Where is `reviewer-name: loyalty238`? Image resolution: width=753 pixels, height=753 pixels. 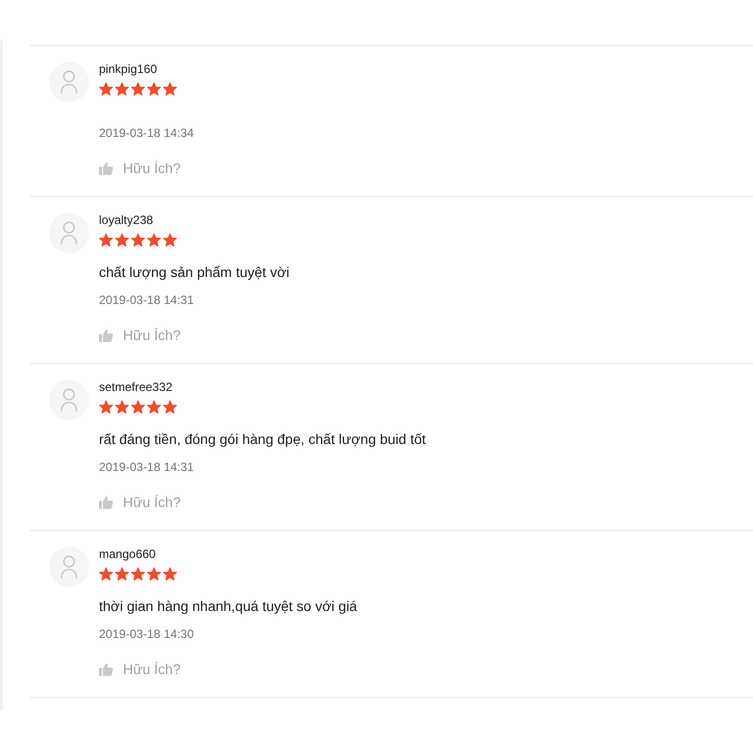
reviewer-name: loyalty238 is located at coordinates (126, 220).